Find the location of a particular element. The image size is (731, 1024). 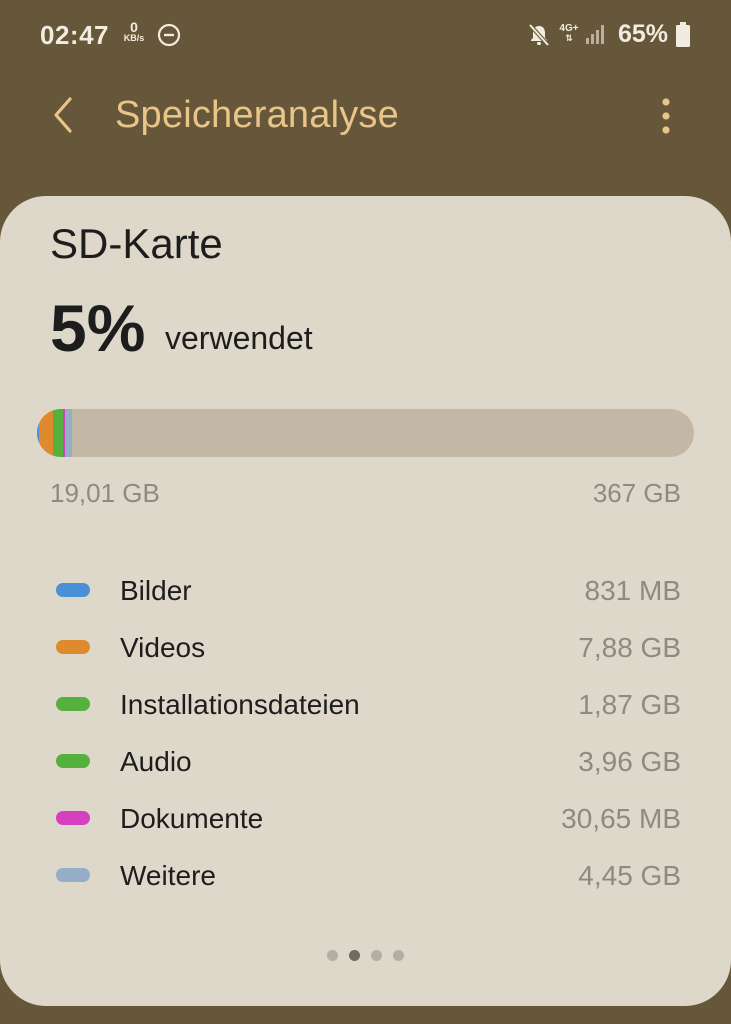

network-speed-unit: KB/s is located at coordinates (134, 38).